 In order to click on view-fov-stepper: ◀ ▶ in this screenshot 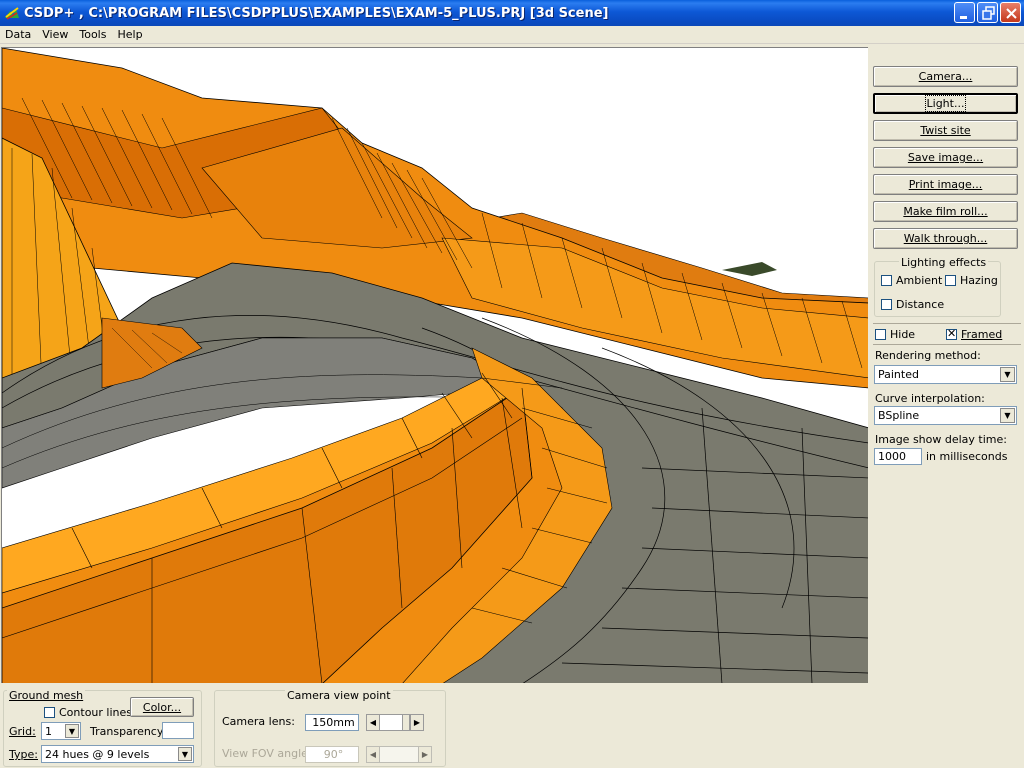, I will do `click(399, 754)`.